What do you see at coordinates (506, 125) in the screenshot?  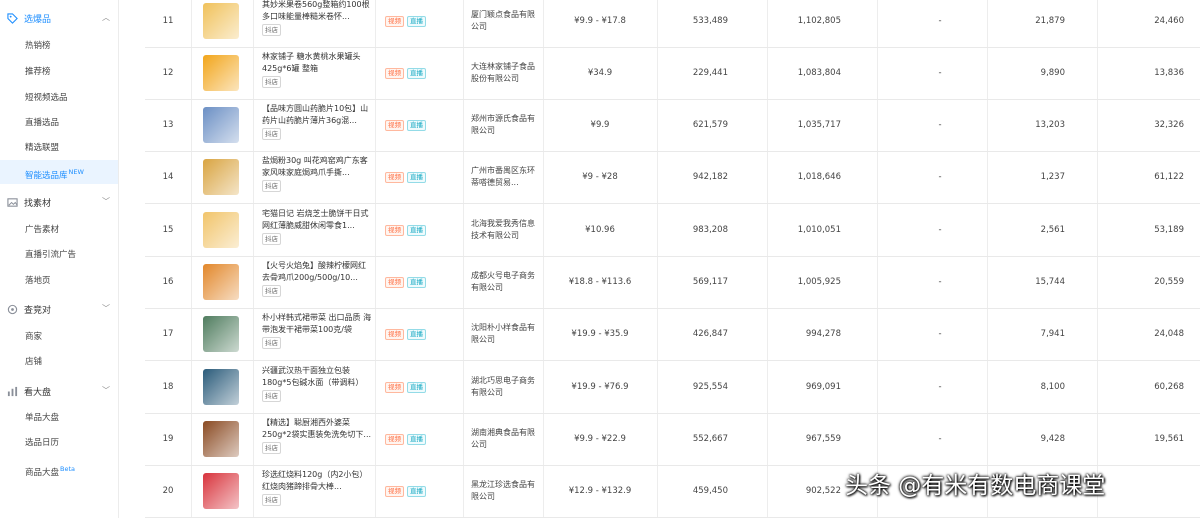 I see `company-name: 郑州市源氏食品有限公司` at bounding box center [506, 125].